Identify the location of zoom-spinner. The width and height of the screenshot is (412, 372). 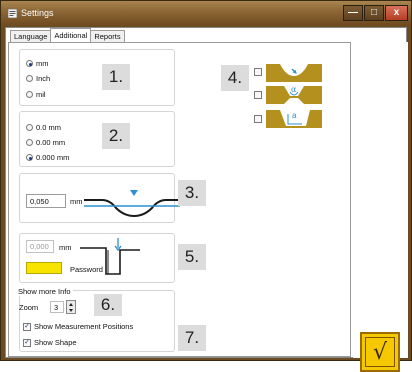
(71, 307).